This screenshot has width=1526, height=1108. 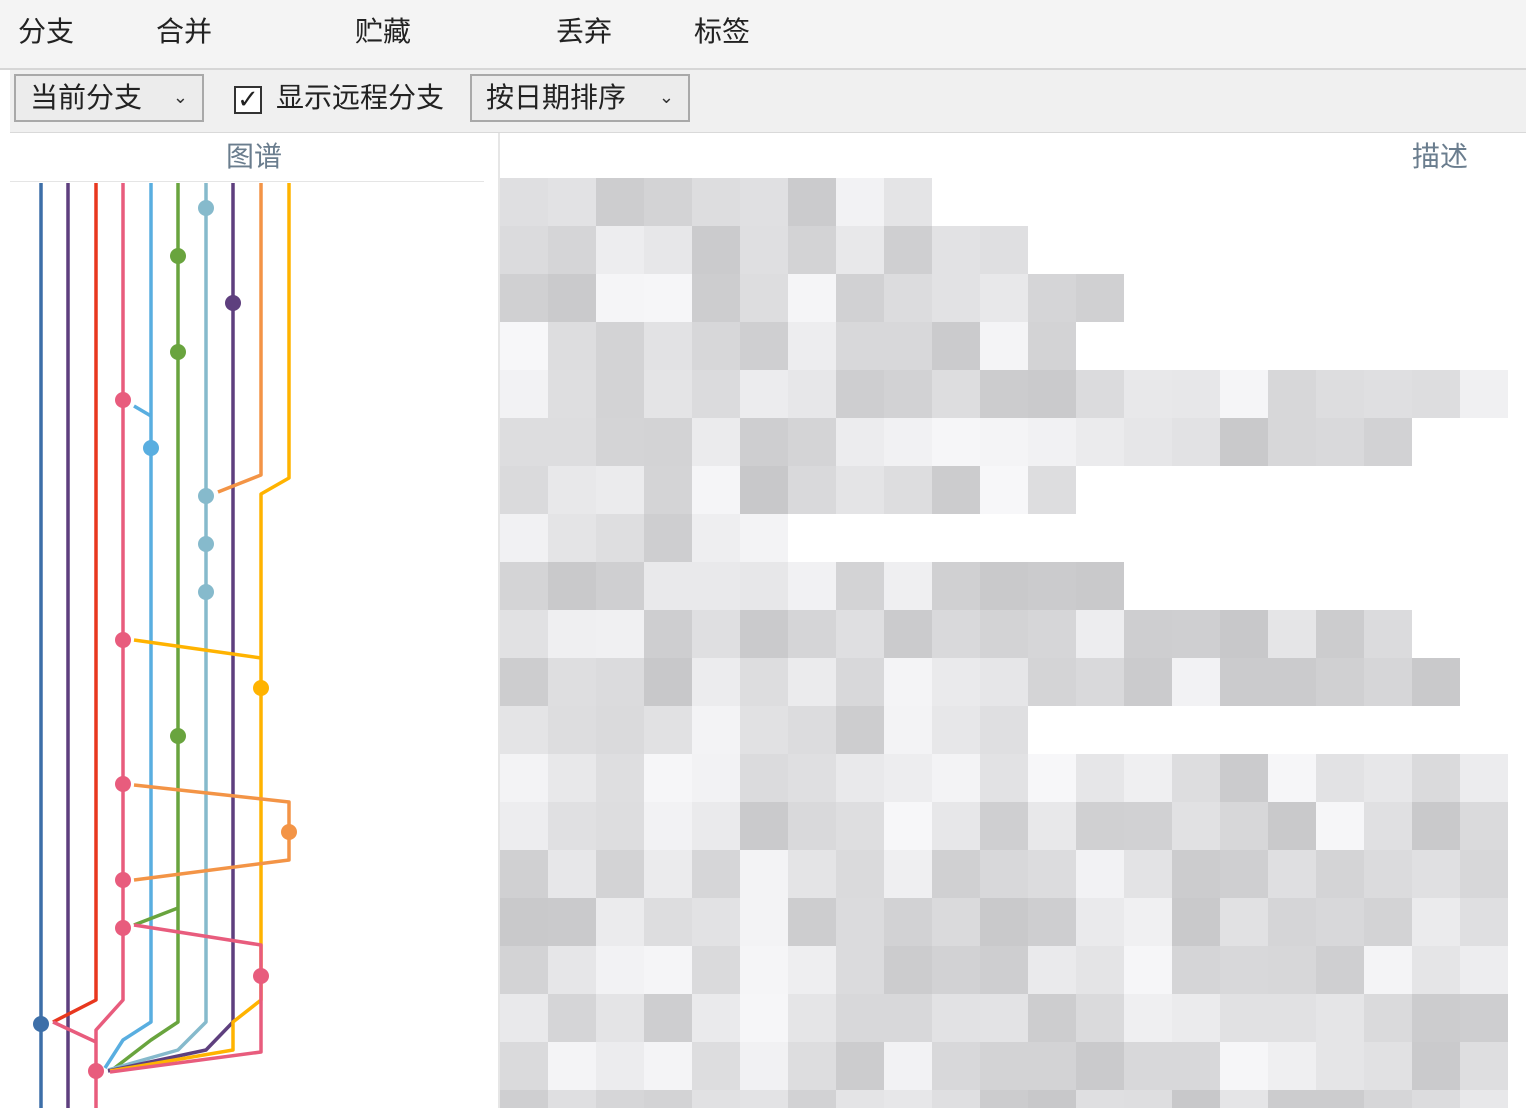 I want to click on menu-branch: 分支, so click(x=46, y=32).